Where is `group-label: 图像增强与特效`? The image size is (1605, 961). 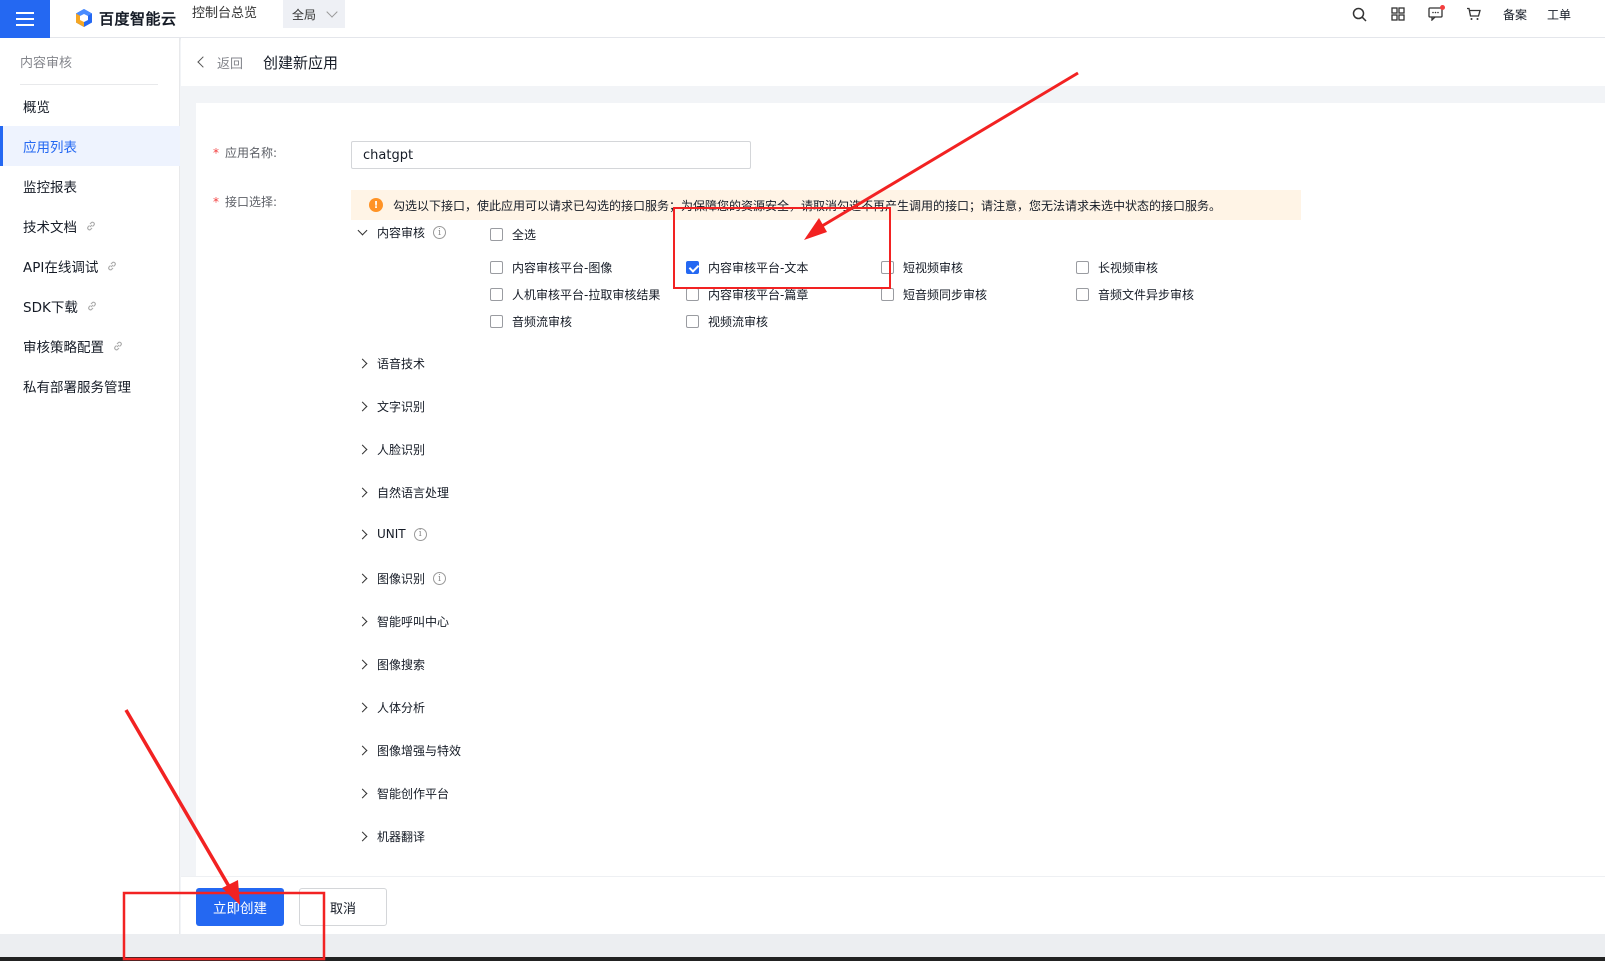
group-label: 图像增强与特效 is located at coordinates (419, 751).